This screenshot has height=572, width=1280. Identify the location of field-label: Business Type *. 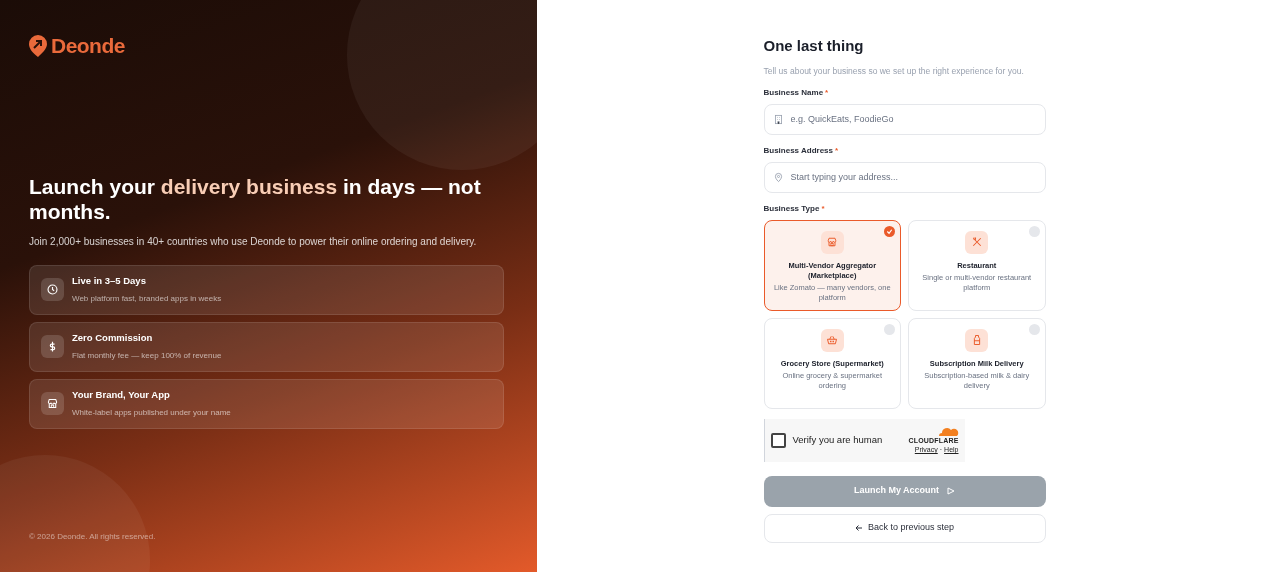
(794, 208).